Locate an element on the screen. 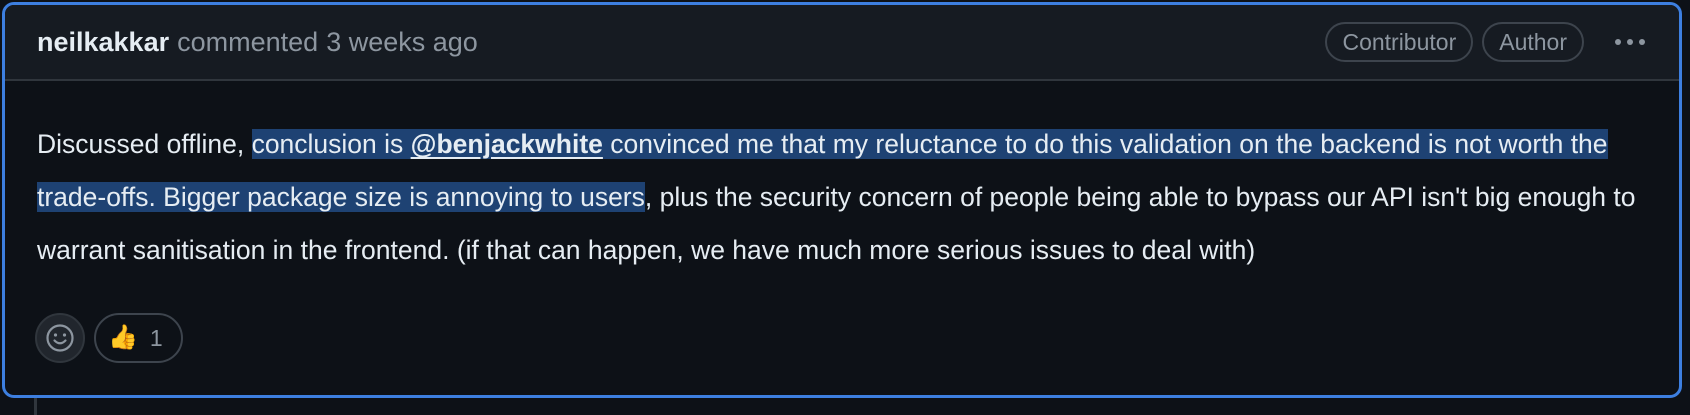  thumbs-up-reaction: 👍 1 is located at coordinates (138, 338).